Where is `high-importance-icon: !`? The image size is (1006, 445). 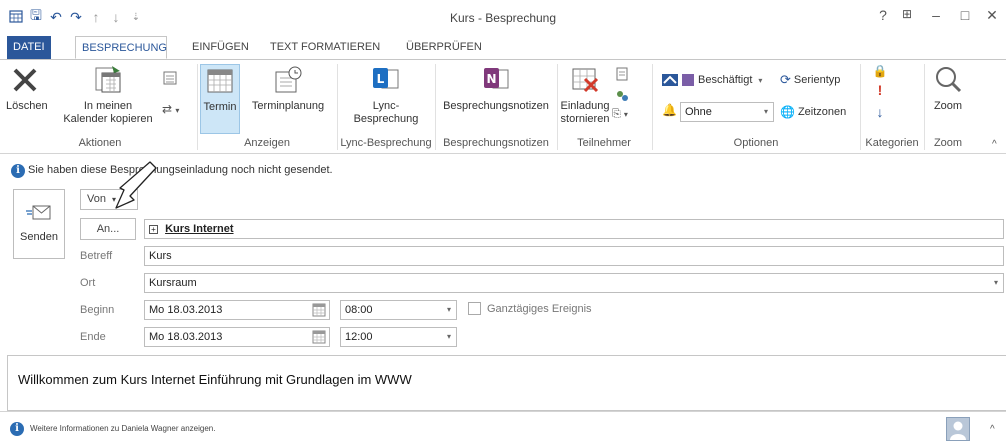
high-importance-icon: ! is located at coordinates (880, 91).